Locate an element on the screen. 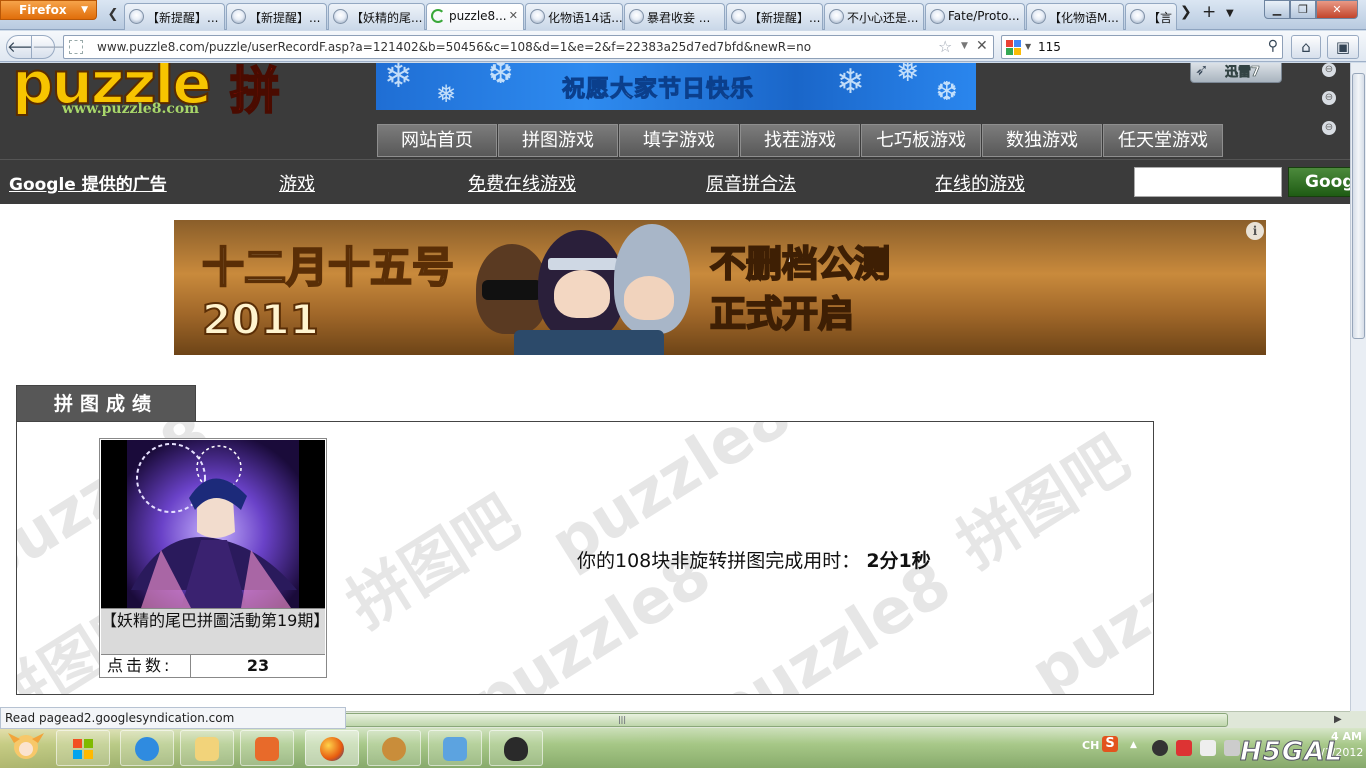 This screenshot has height=768, width=1366. loading-spinner-icon is located at coordinates (438, 16).